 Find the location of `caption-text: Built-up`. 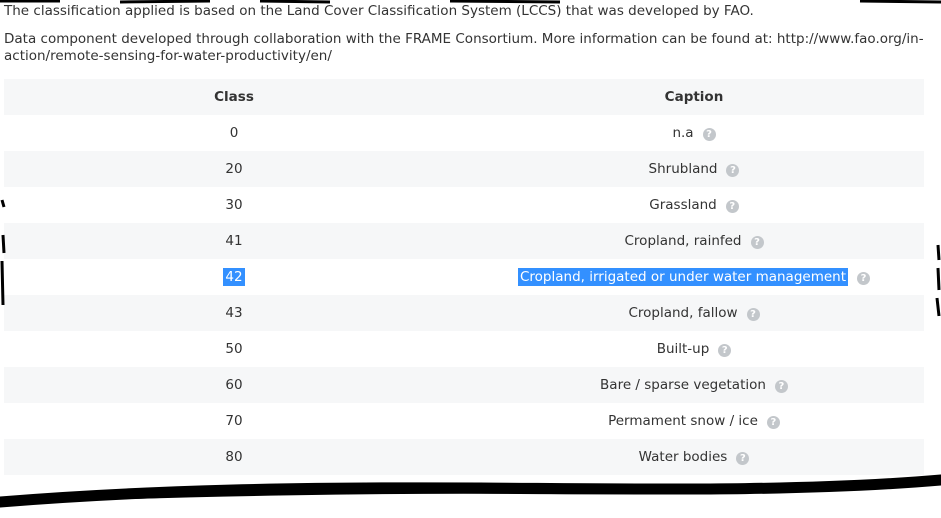

caption-text: Built-up is located at coordinates (683, 349).